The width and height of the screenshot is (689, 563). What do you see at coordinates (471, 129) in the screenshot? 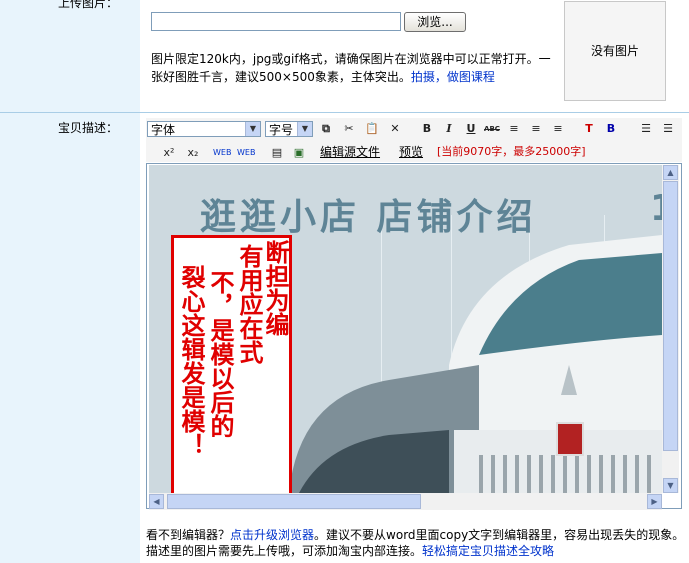
I see `underline-button: U` at bounding box center [471, 129].